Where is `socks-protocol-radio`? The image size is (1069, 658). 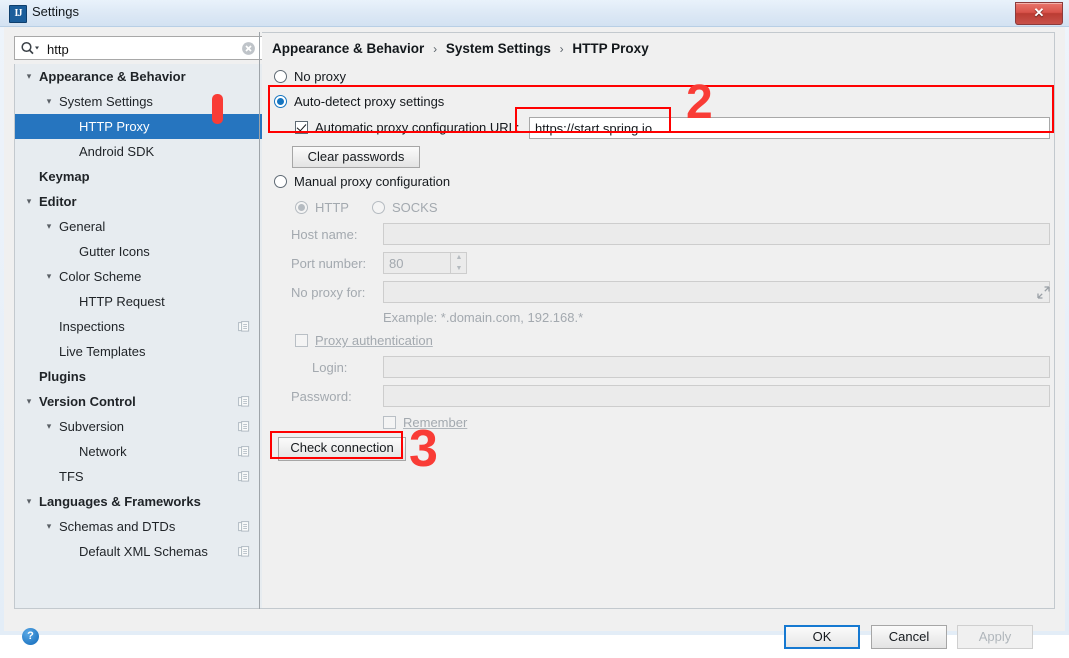 socks-protocol-radio is located at coordinates (378, 207).